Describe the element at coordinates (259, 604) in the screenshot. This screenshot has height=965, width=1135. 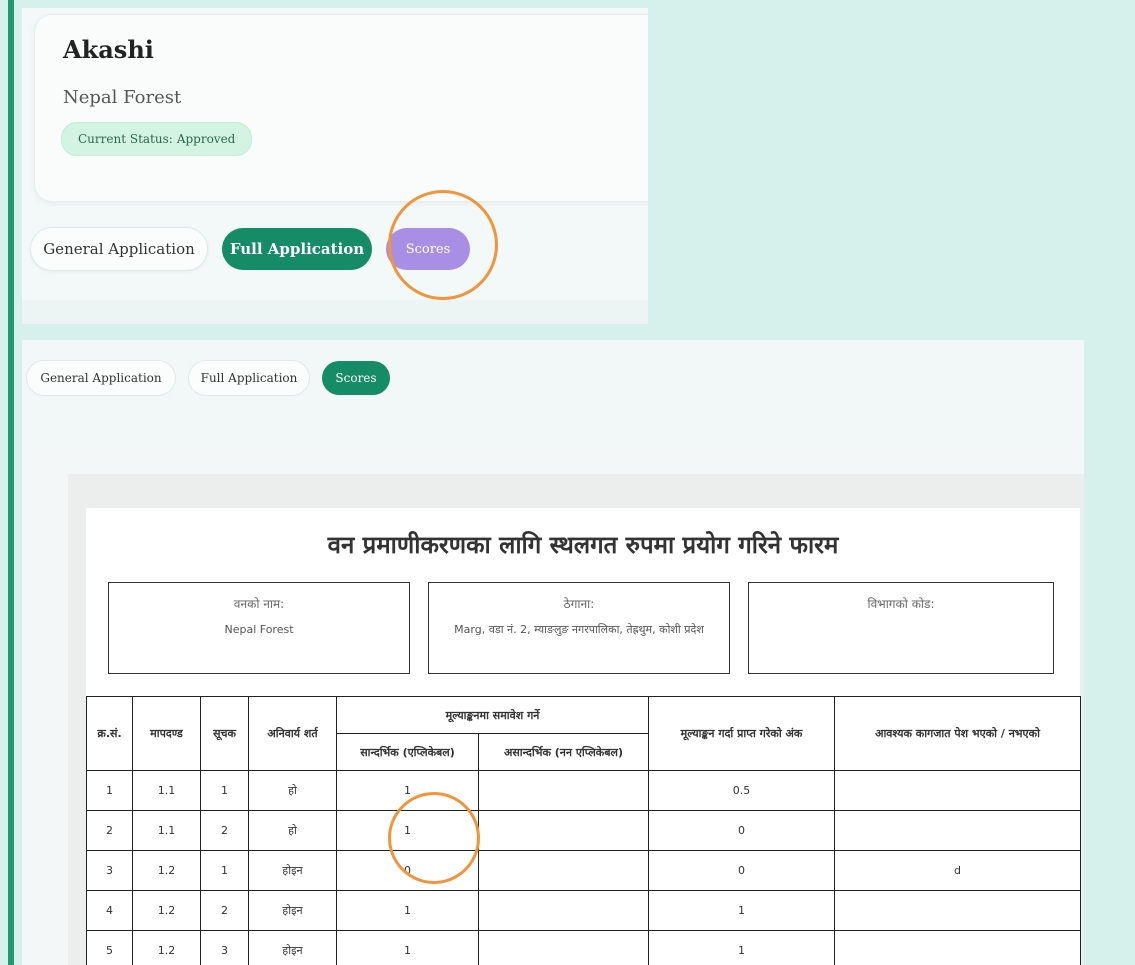
I see `forest-name-label: वनको नाम:` at that location.